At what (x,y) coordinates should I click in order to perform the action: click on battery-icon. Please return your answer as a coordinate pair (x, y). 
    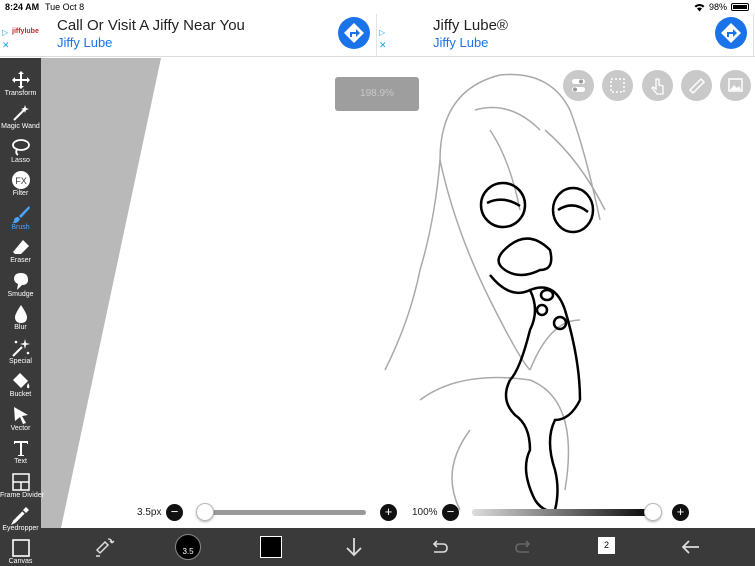
    Looking at the image, I should click on (740, 7).